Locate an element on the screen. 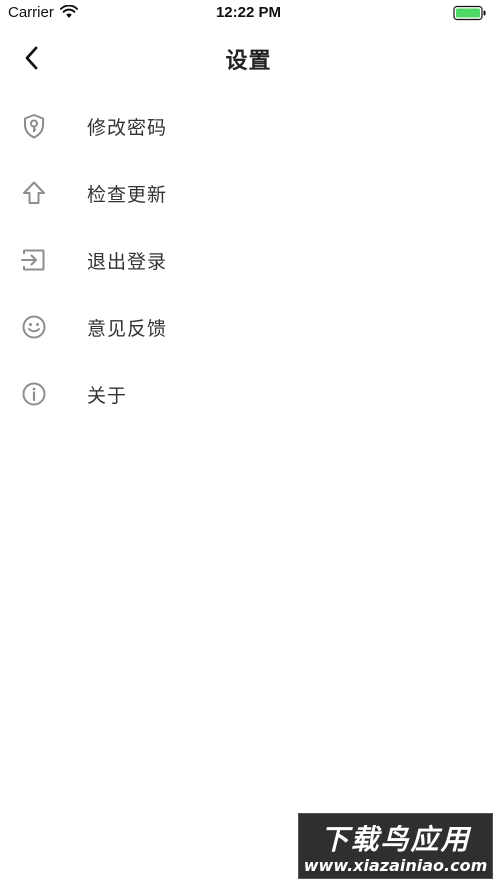 The image size is (497, 883). status-time: 12:22 PM is located at coordinates (248, 12).